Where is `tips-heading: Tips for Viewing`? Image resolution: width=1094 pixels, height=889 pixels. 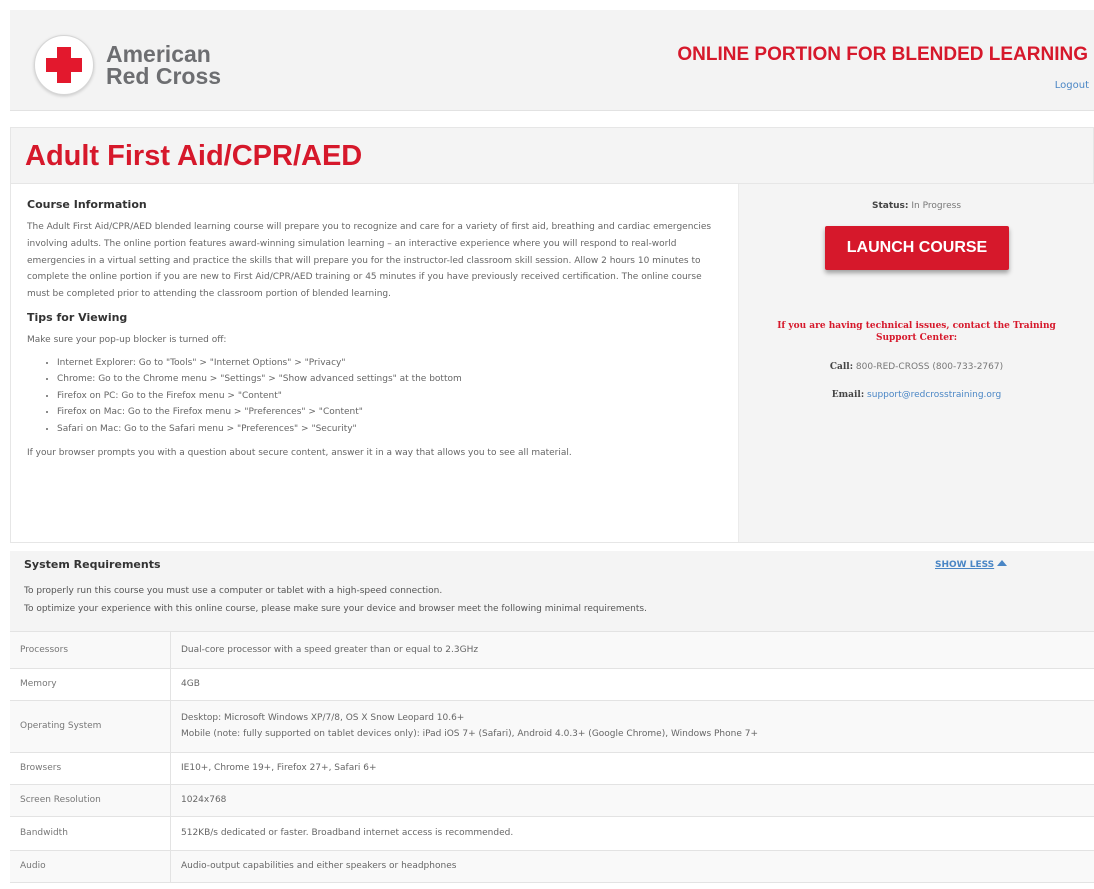 tips-heading: Tips for Viewing is located at coordinates (77, 317).